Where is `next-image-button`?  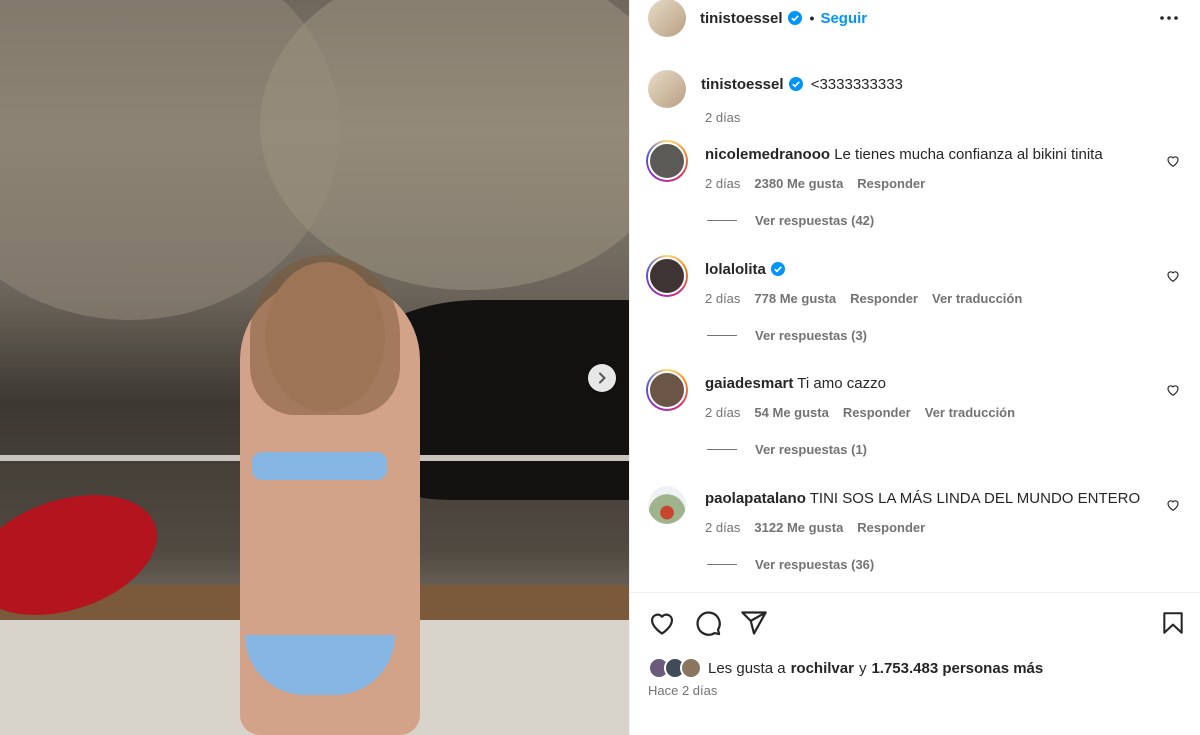
next-image-button is located at coordinates (602, 378).